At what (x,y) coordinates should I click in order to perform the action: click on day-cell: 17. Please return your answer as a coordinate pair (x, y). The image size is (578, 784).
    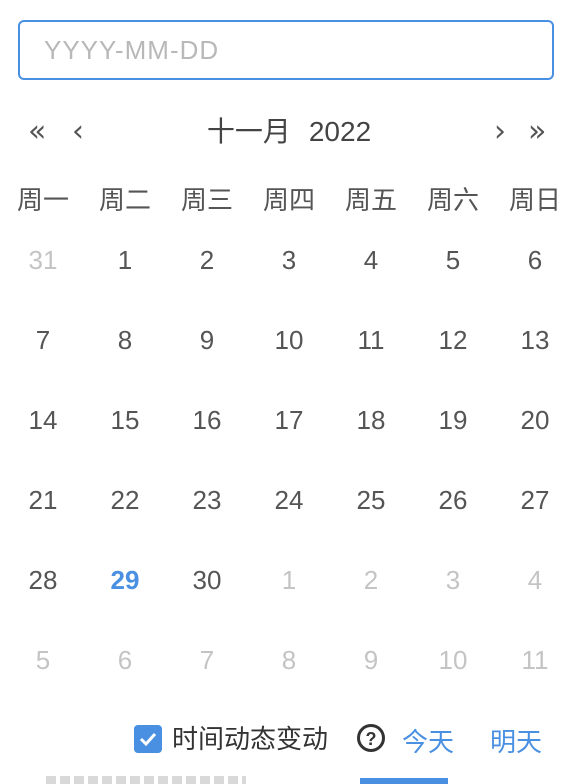
    Looking at the image, I should click on (289, 420).